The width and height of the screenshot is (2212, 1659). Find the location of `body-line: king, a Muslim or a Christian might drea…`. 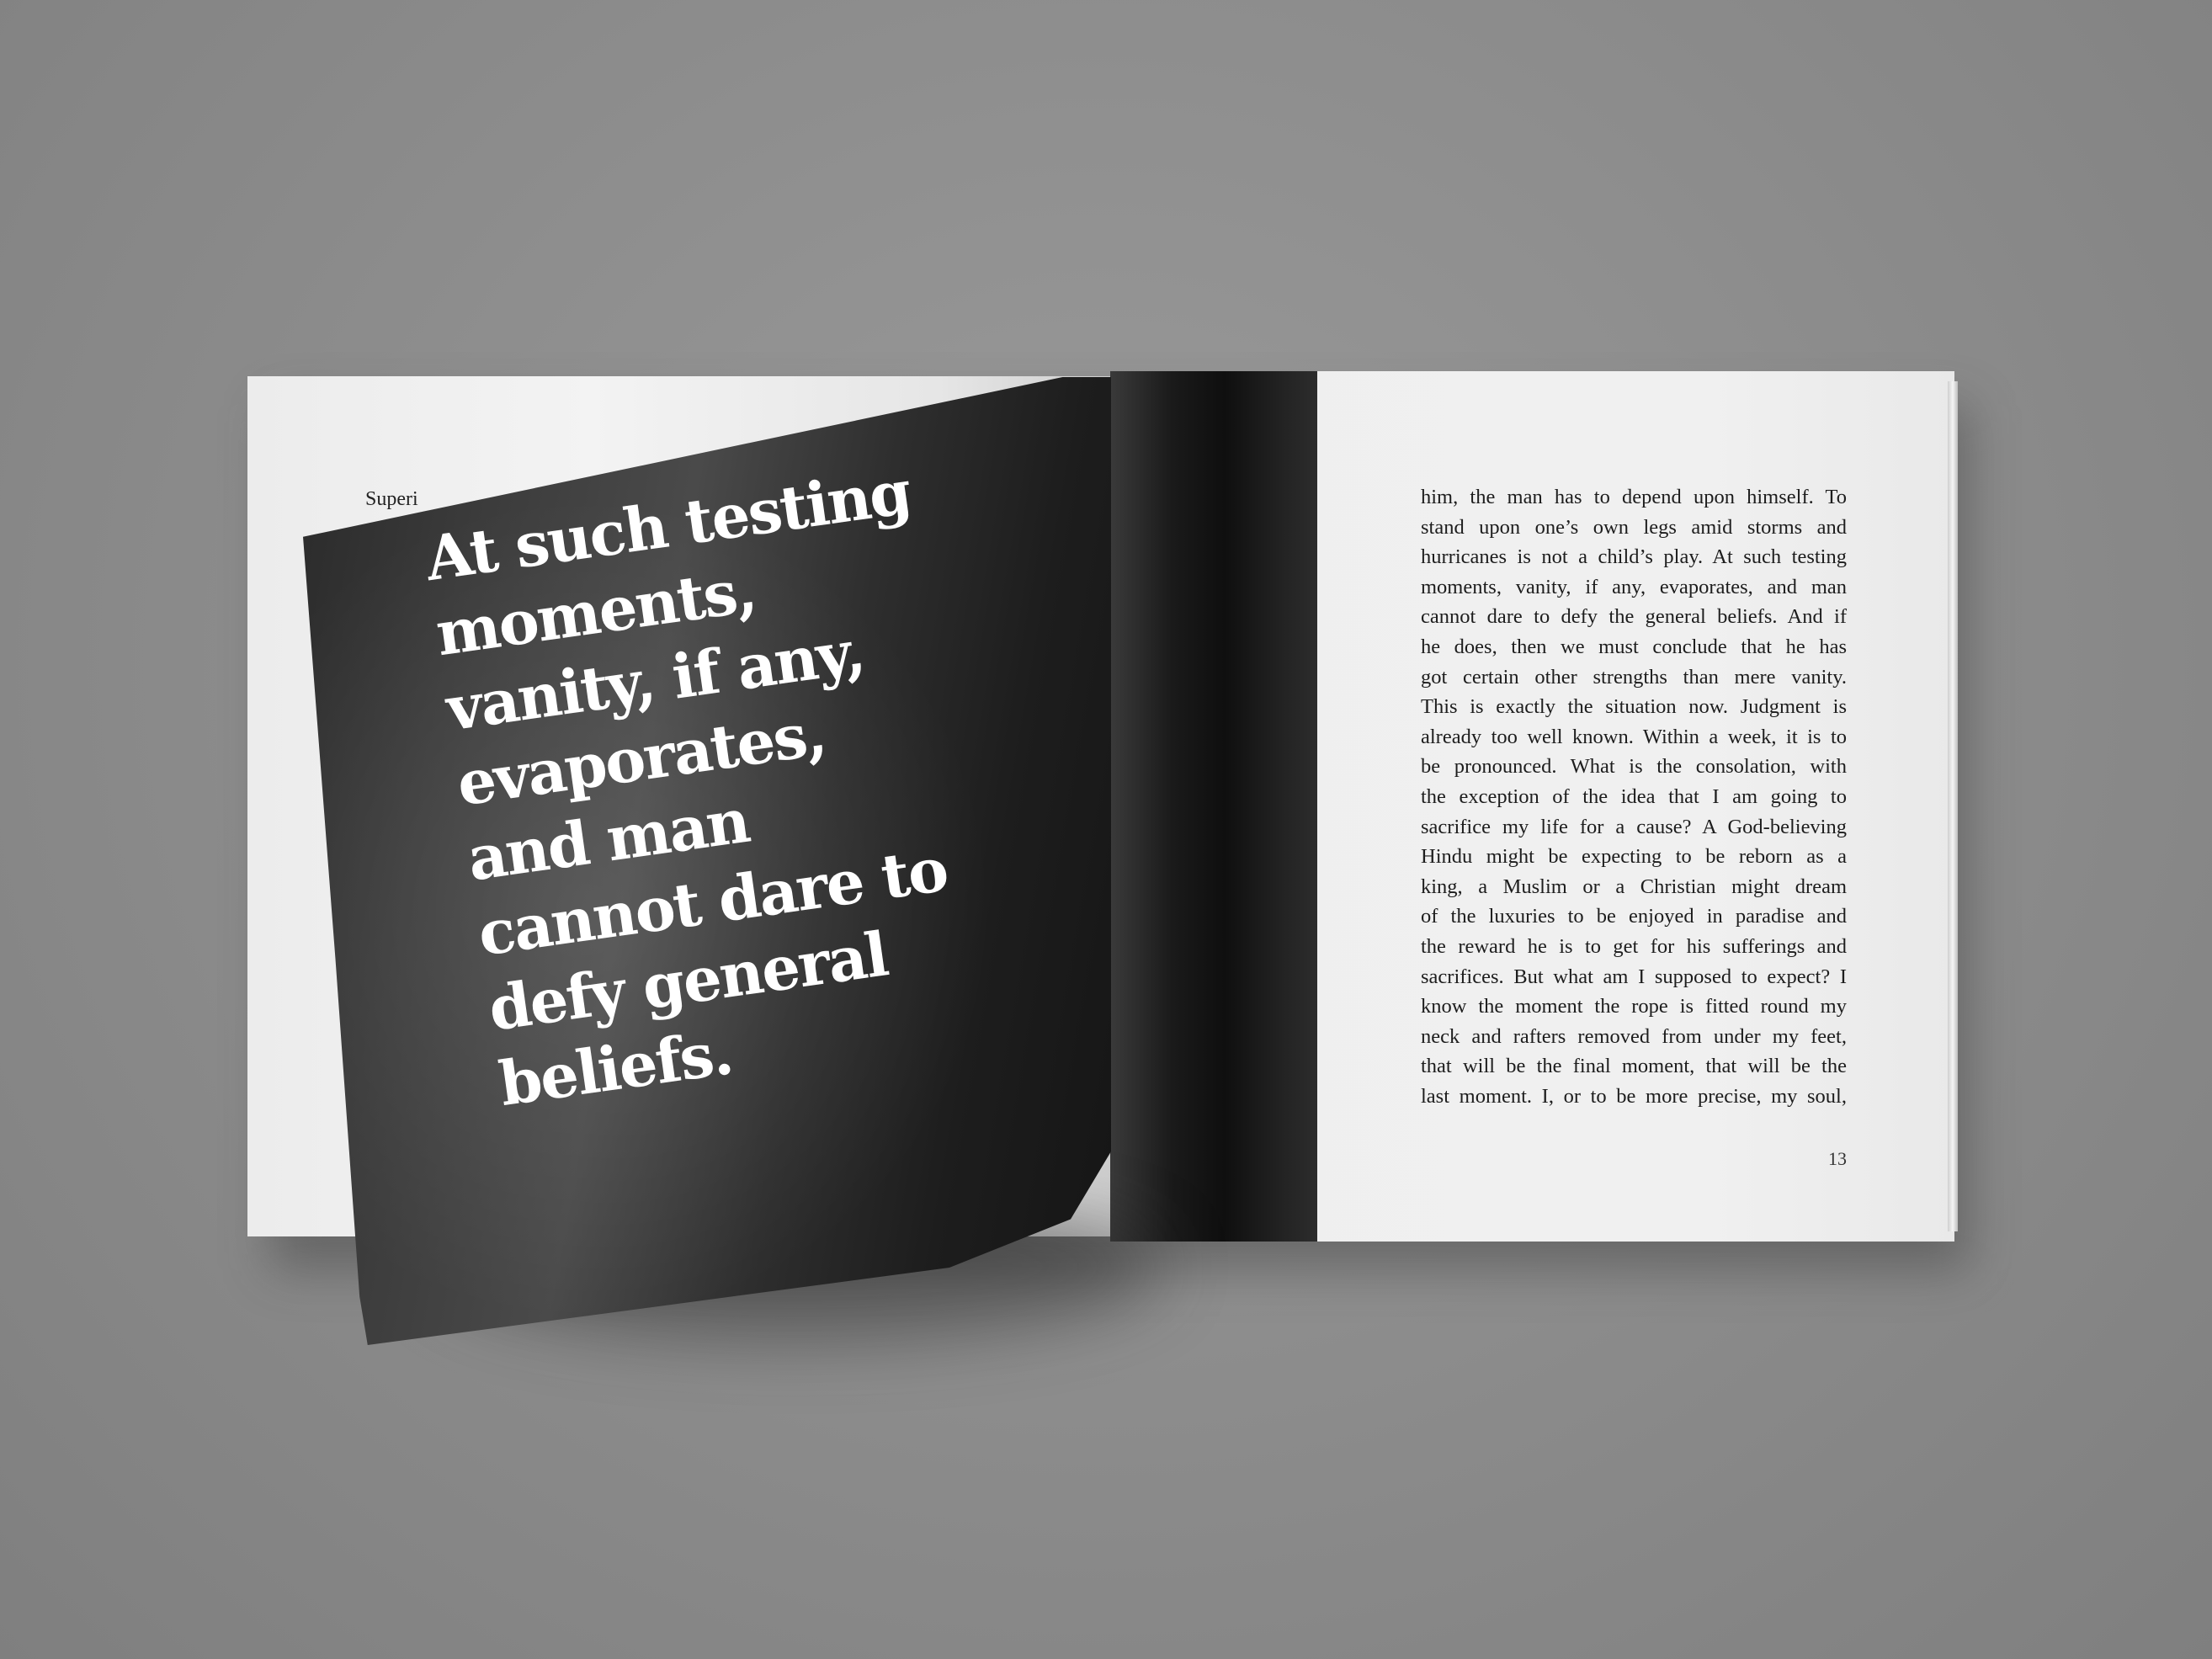

body-line: king, a Muslim or a Christian might drea… is located at coordinates (1634, 886).